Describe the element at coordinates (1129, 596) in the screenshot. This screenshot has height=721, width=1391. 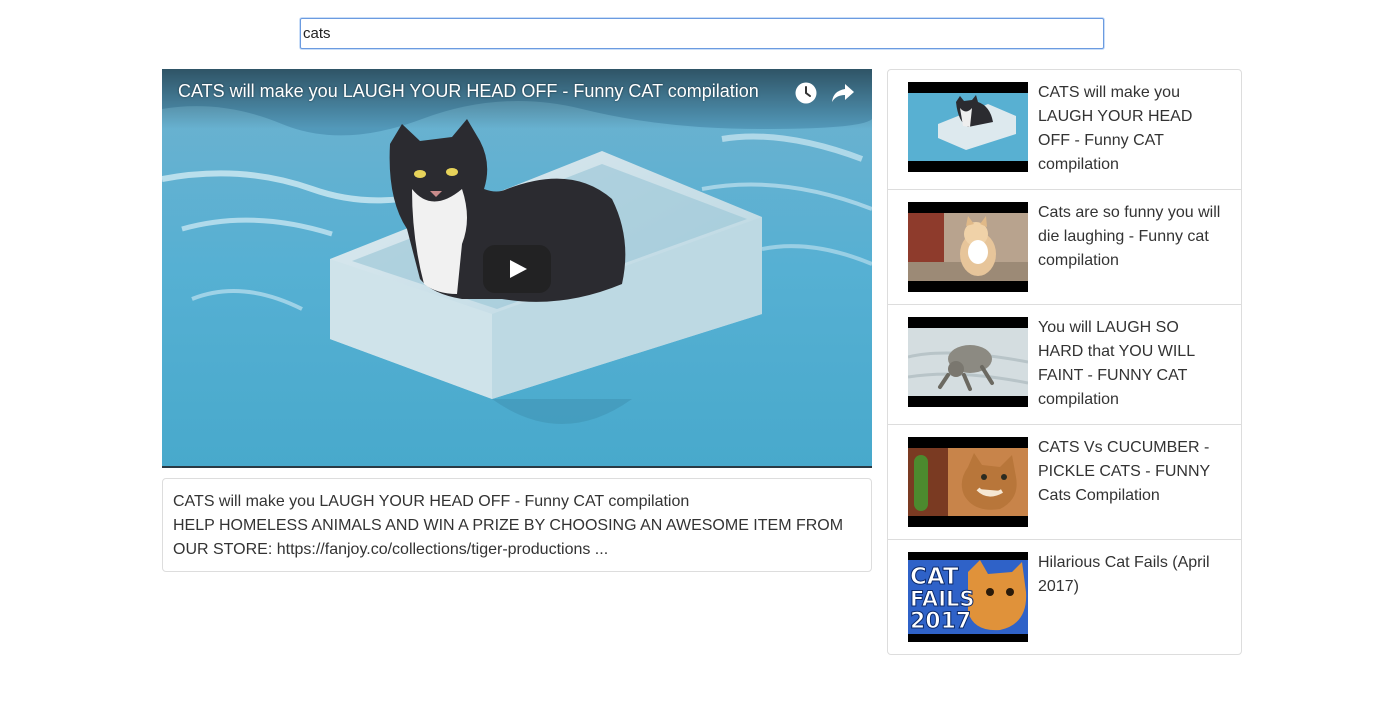
I see `video-list-item-title: Hilarious Cat Fails (April 2017)` at that location.